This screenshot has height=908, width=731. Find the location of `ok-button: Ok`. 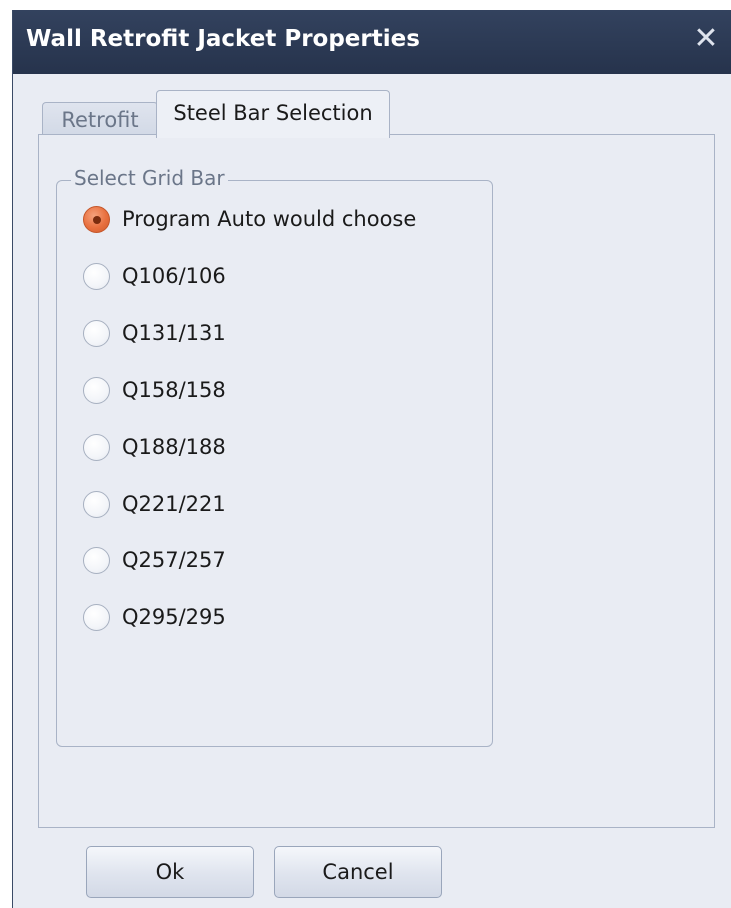

ok-button: Ok is located at coordinates (170, 872).